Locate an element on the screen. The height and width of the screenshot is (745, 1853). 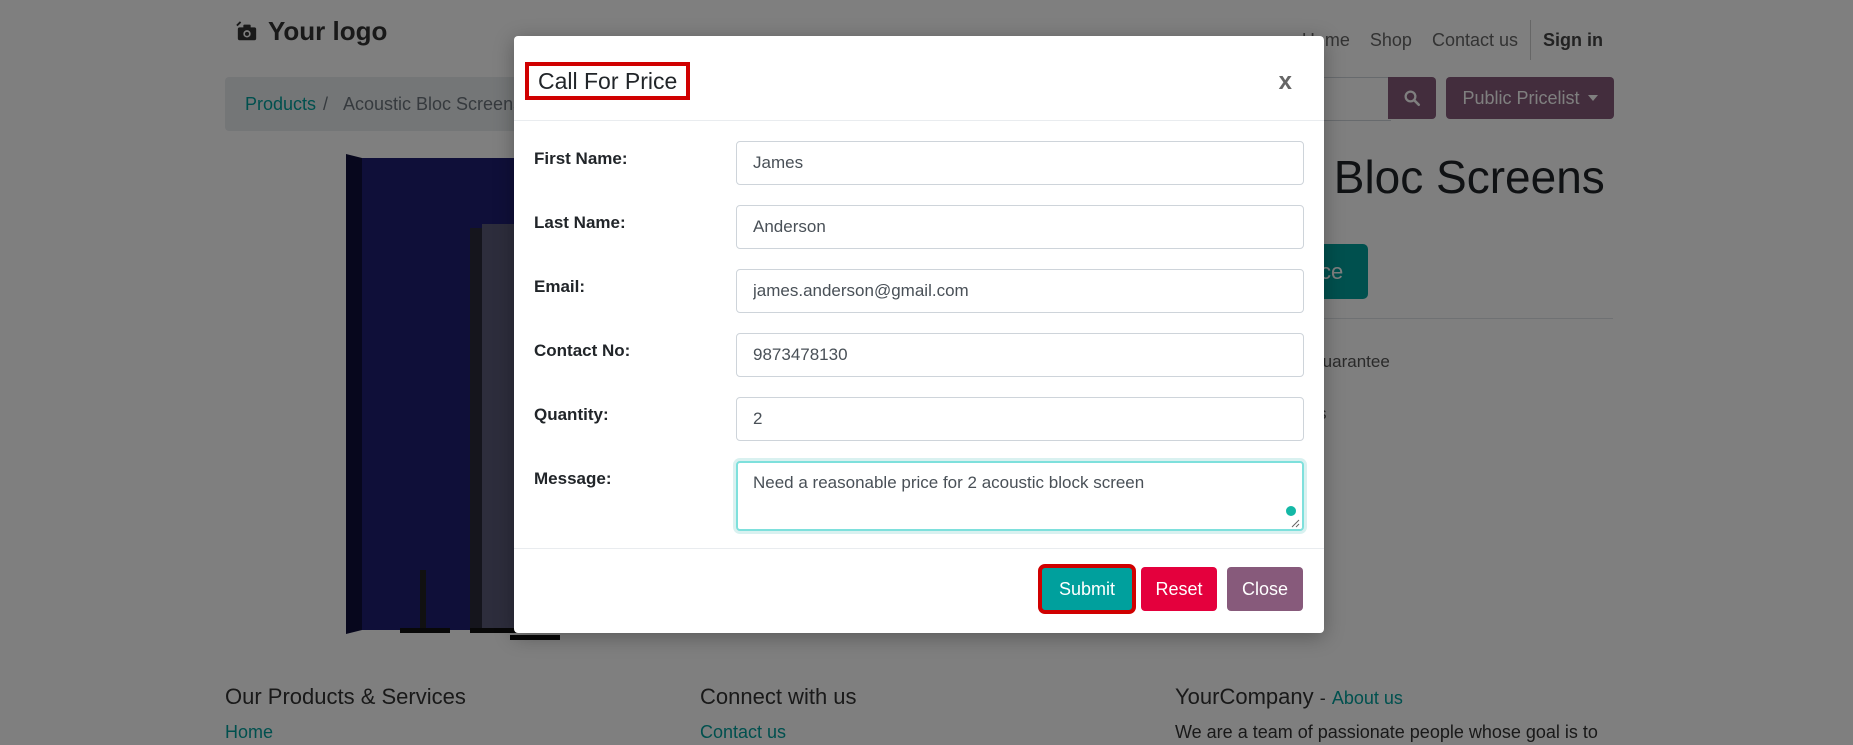
form-row-email: Email: is located at coordinates (919, 291).